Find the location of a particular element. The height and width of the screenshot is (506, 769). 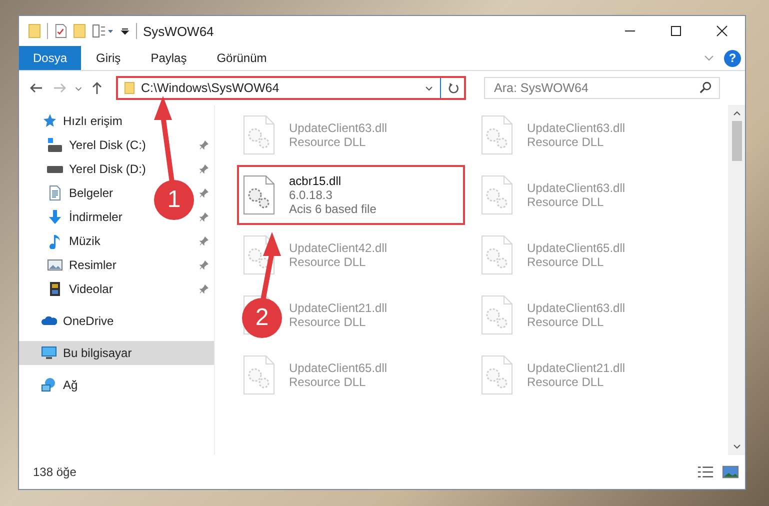

ribbon-tab: Giriş is located at coordinates (108, 58).